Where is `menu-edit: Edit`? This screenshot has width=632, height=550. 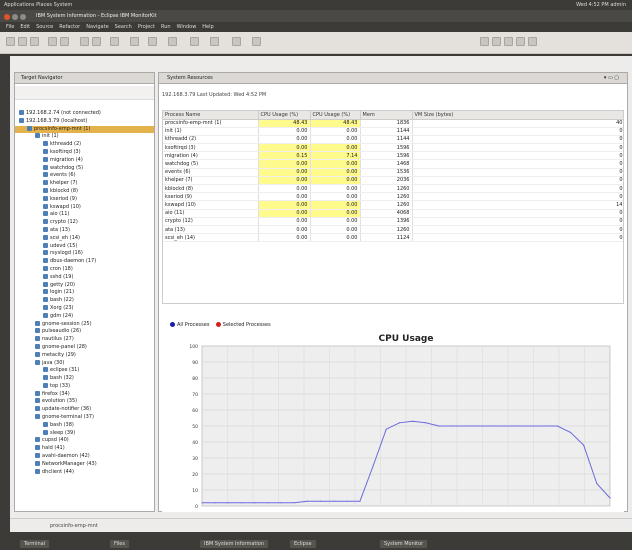
menu-edit: Edit is located at coordinates (25, 27).